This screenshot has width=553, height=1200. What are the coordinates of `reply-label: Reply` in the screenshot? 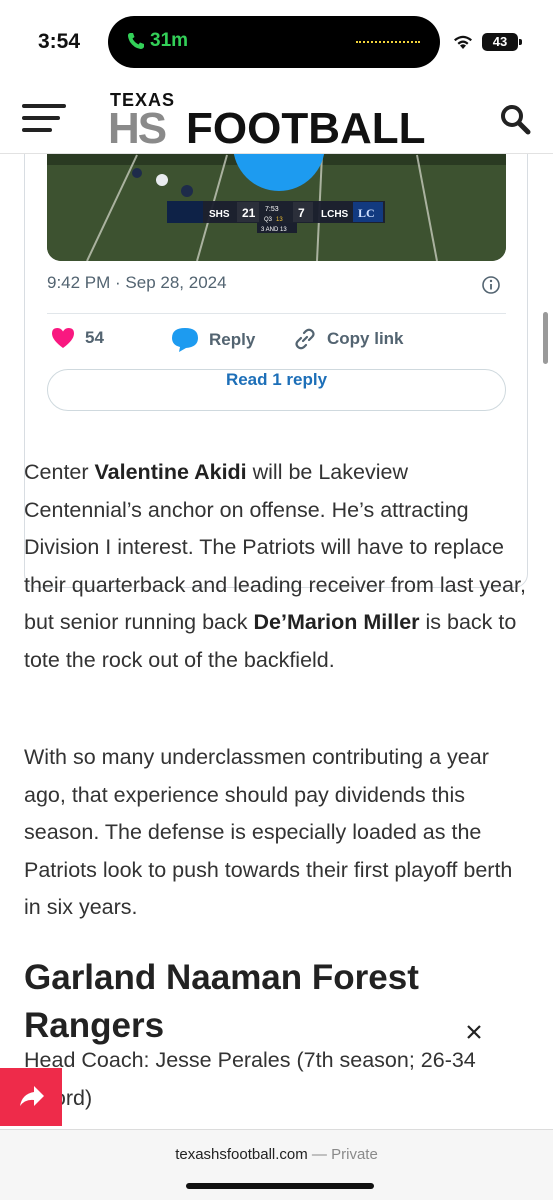 It's located at (232, 339).